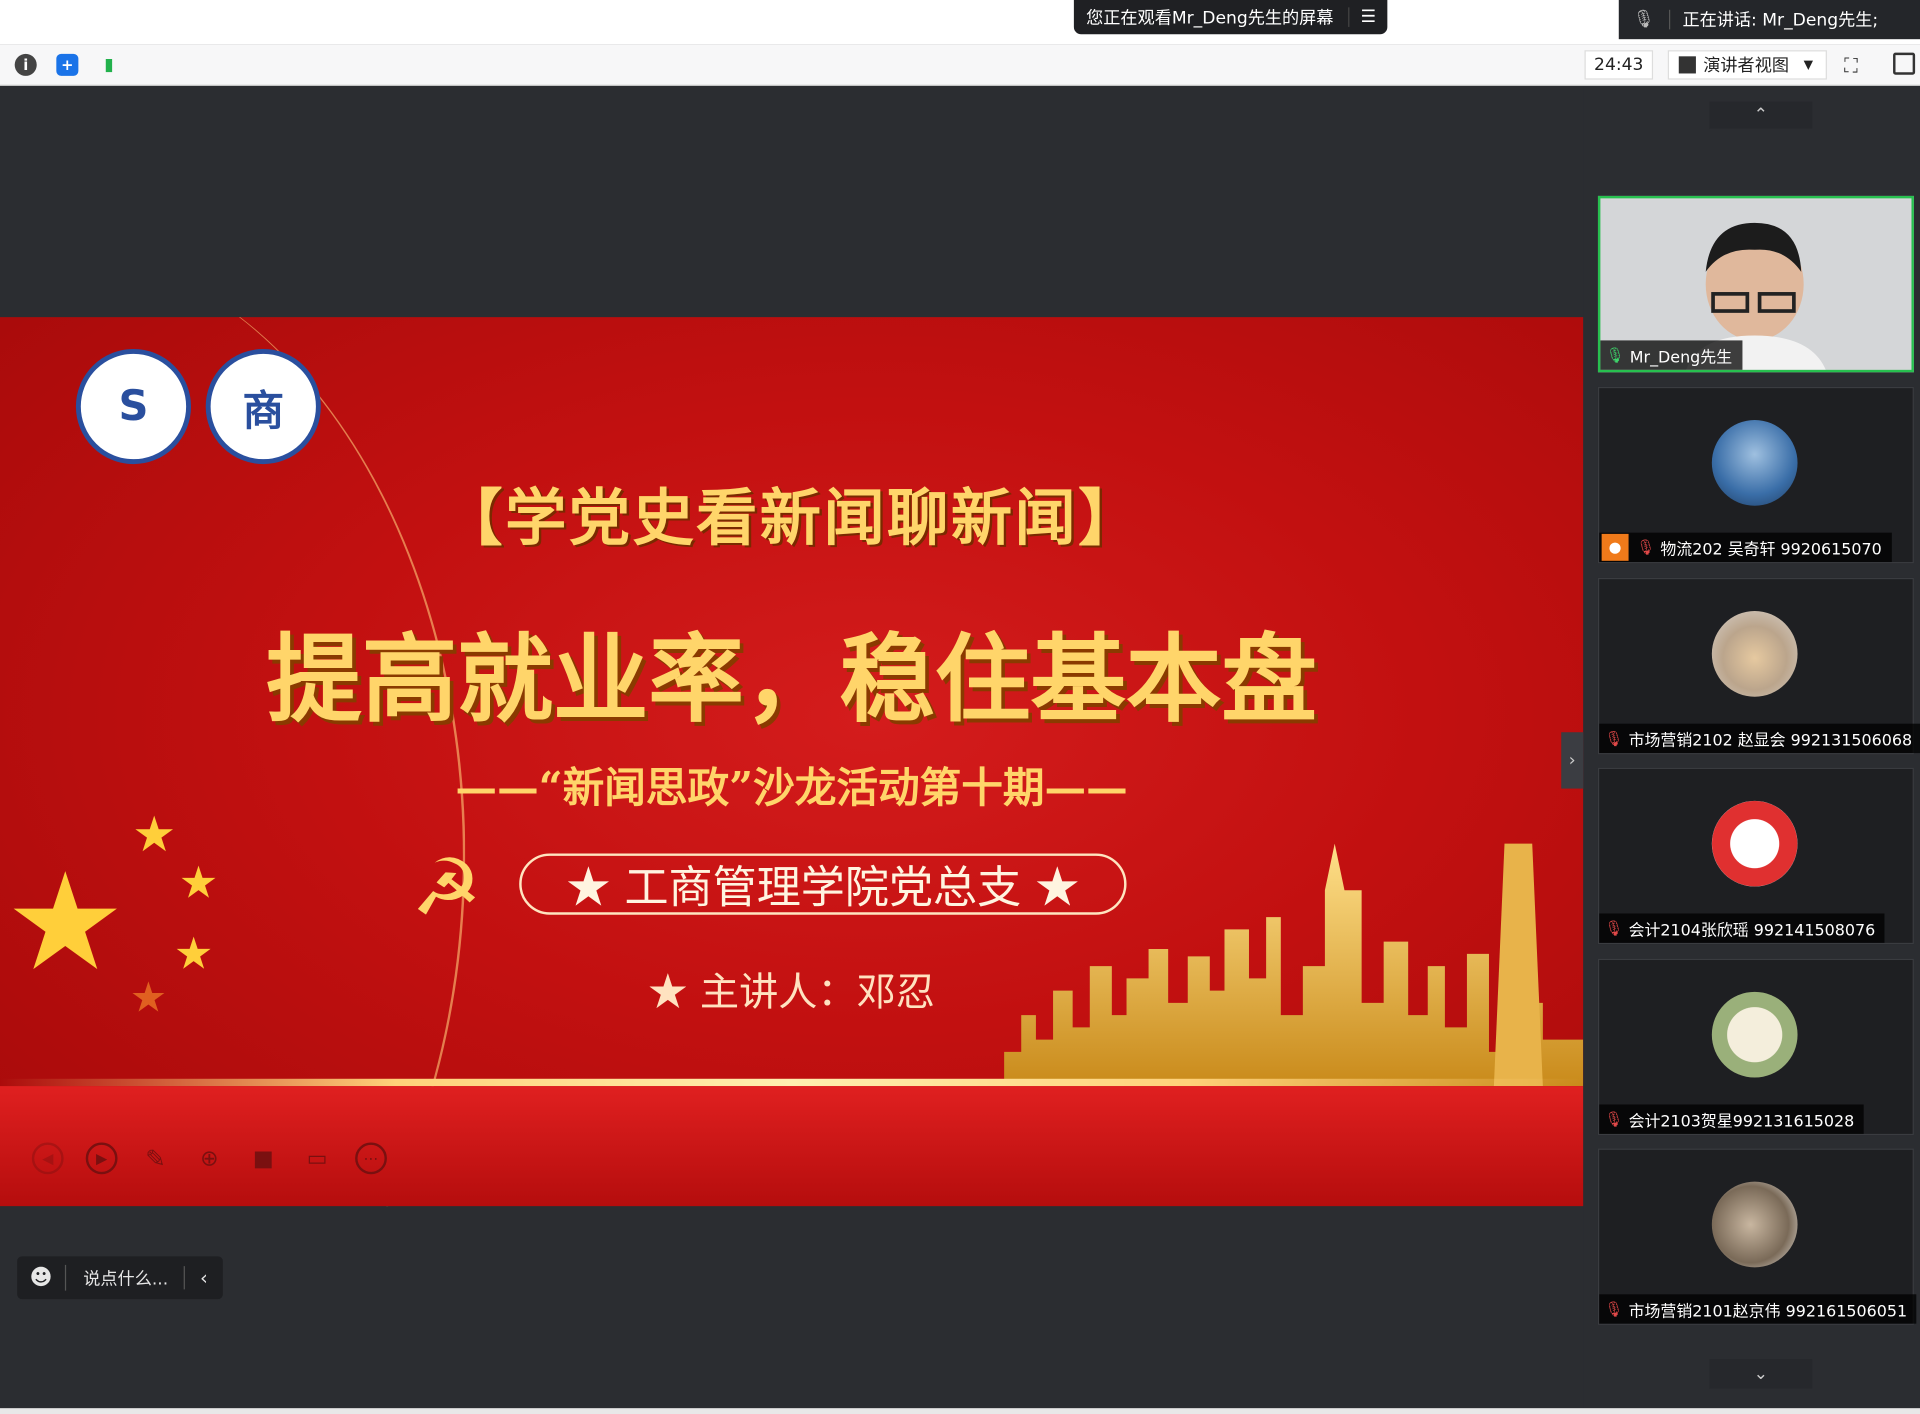  What do you see at coordinates (1294, 965) in the screenshot?
I see `city-skyline` at bounding box center [1294, 965].